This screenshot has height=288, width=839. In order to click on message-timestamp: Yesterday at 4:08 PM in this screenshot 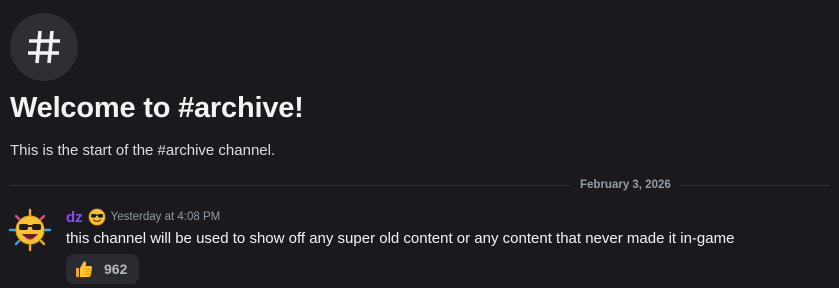, I will do `click(166, 217)`.